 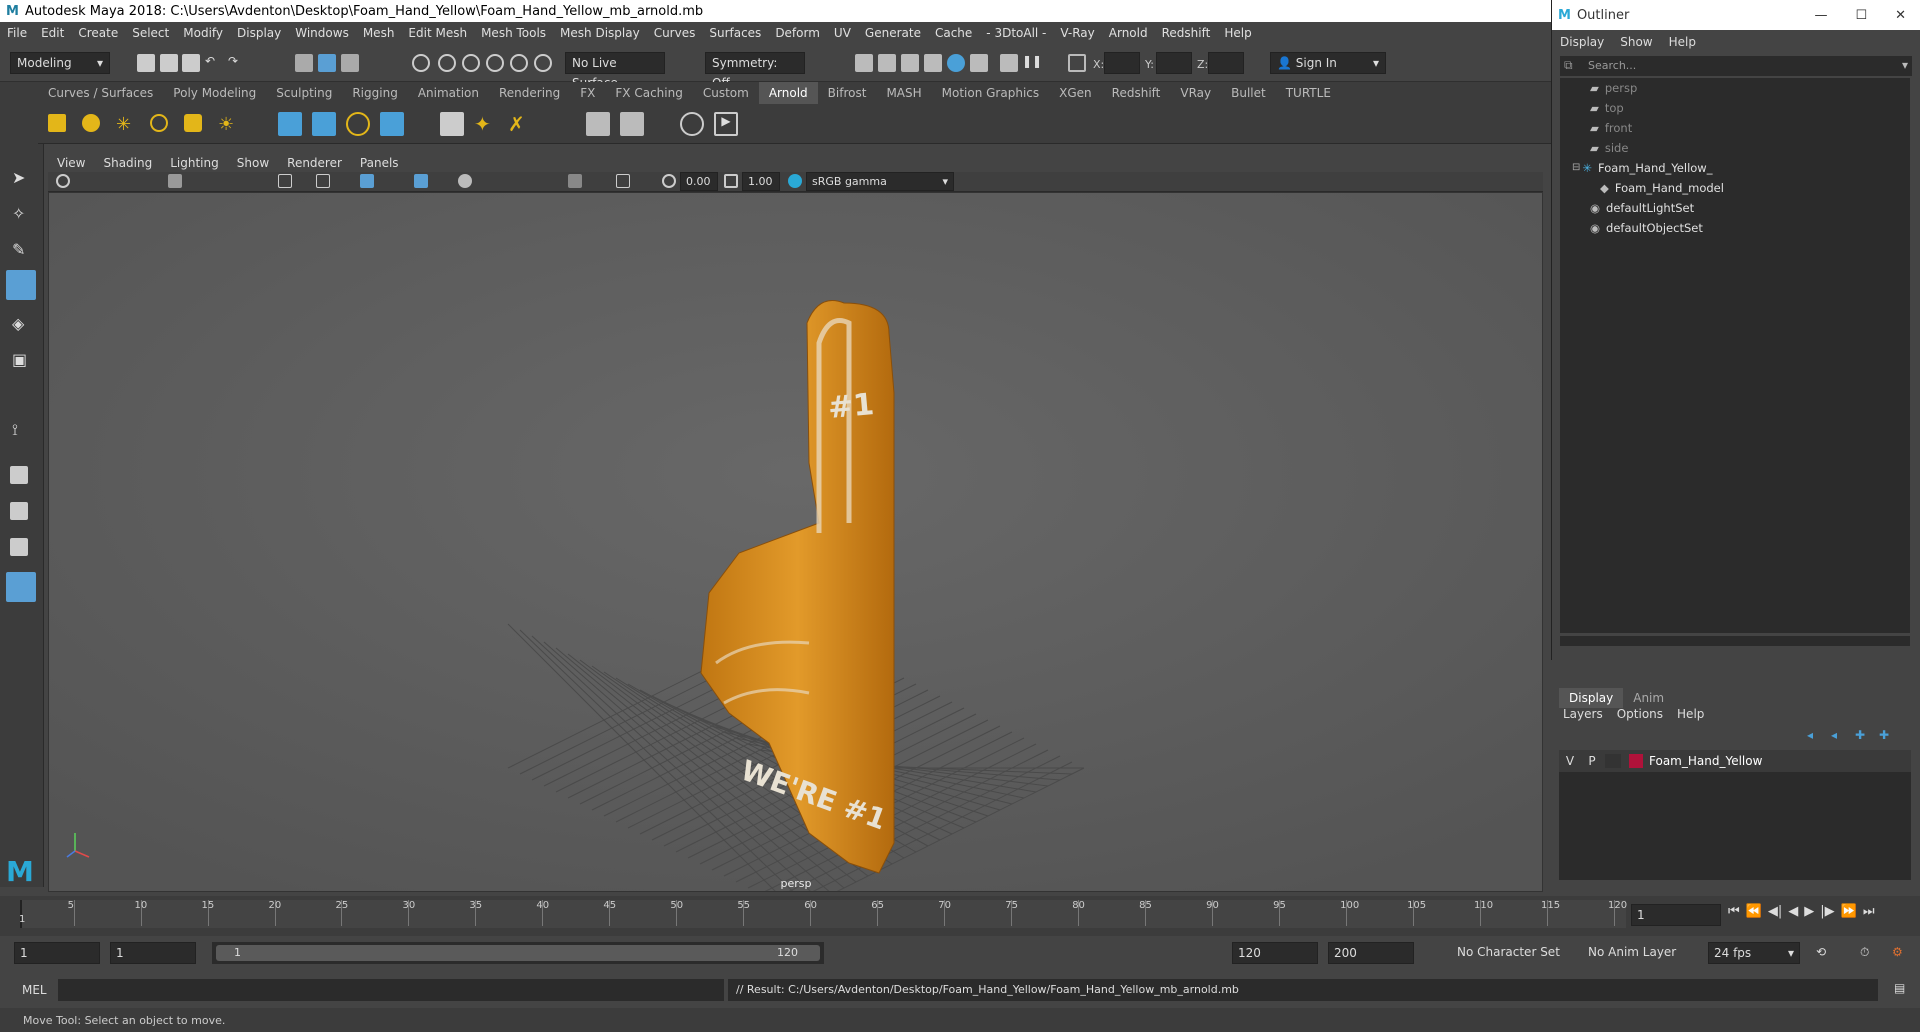 I want to click on z-field, so click(x=1226, y=63).